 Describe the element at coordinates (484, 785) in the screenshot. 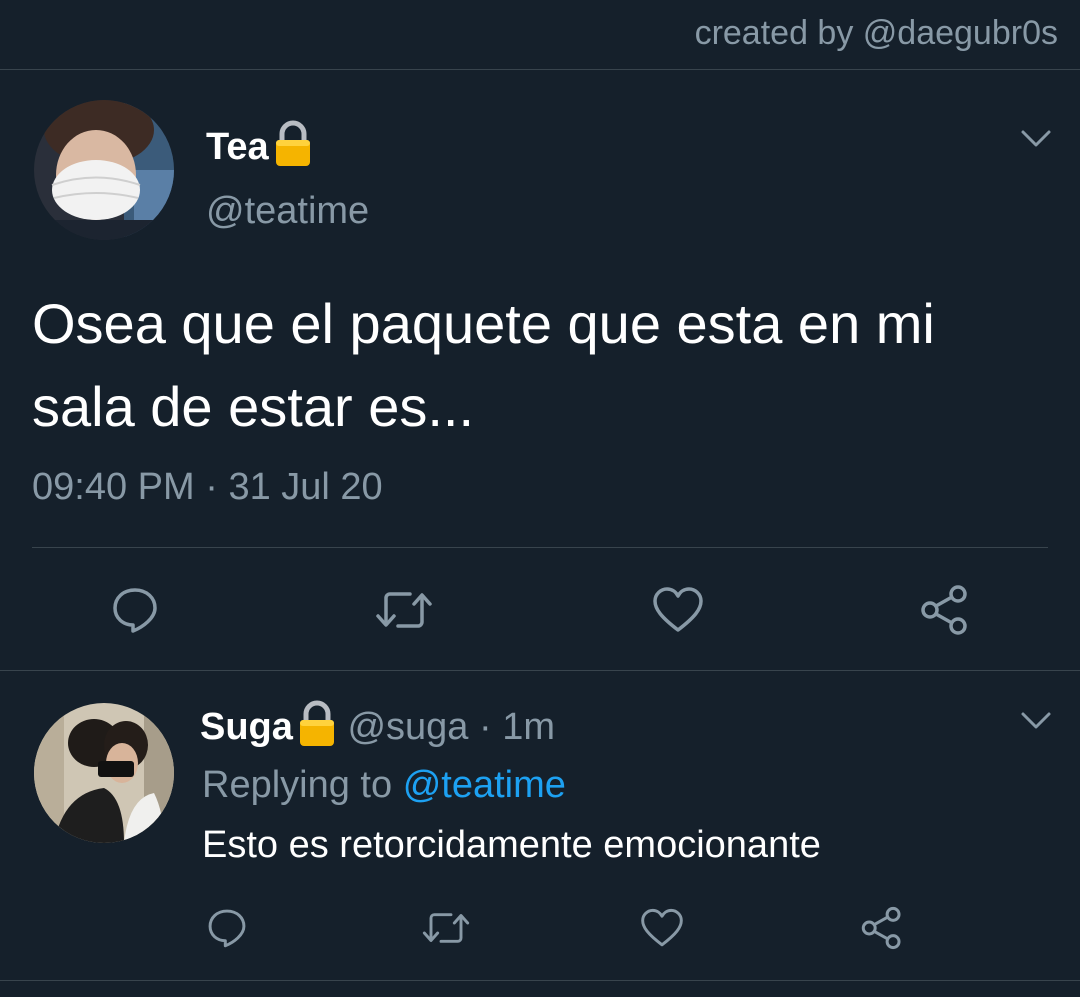

I see `replying-mention-link: @teatime` at that location.